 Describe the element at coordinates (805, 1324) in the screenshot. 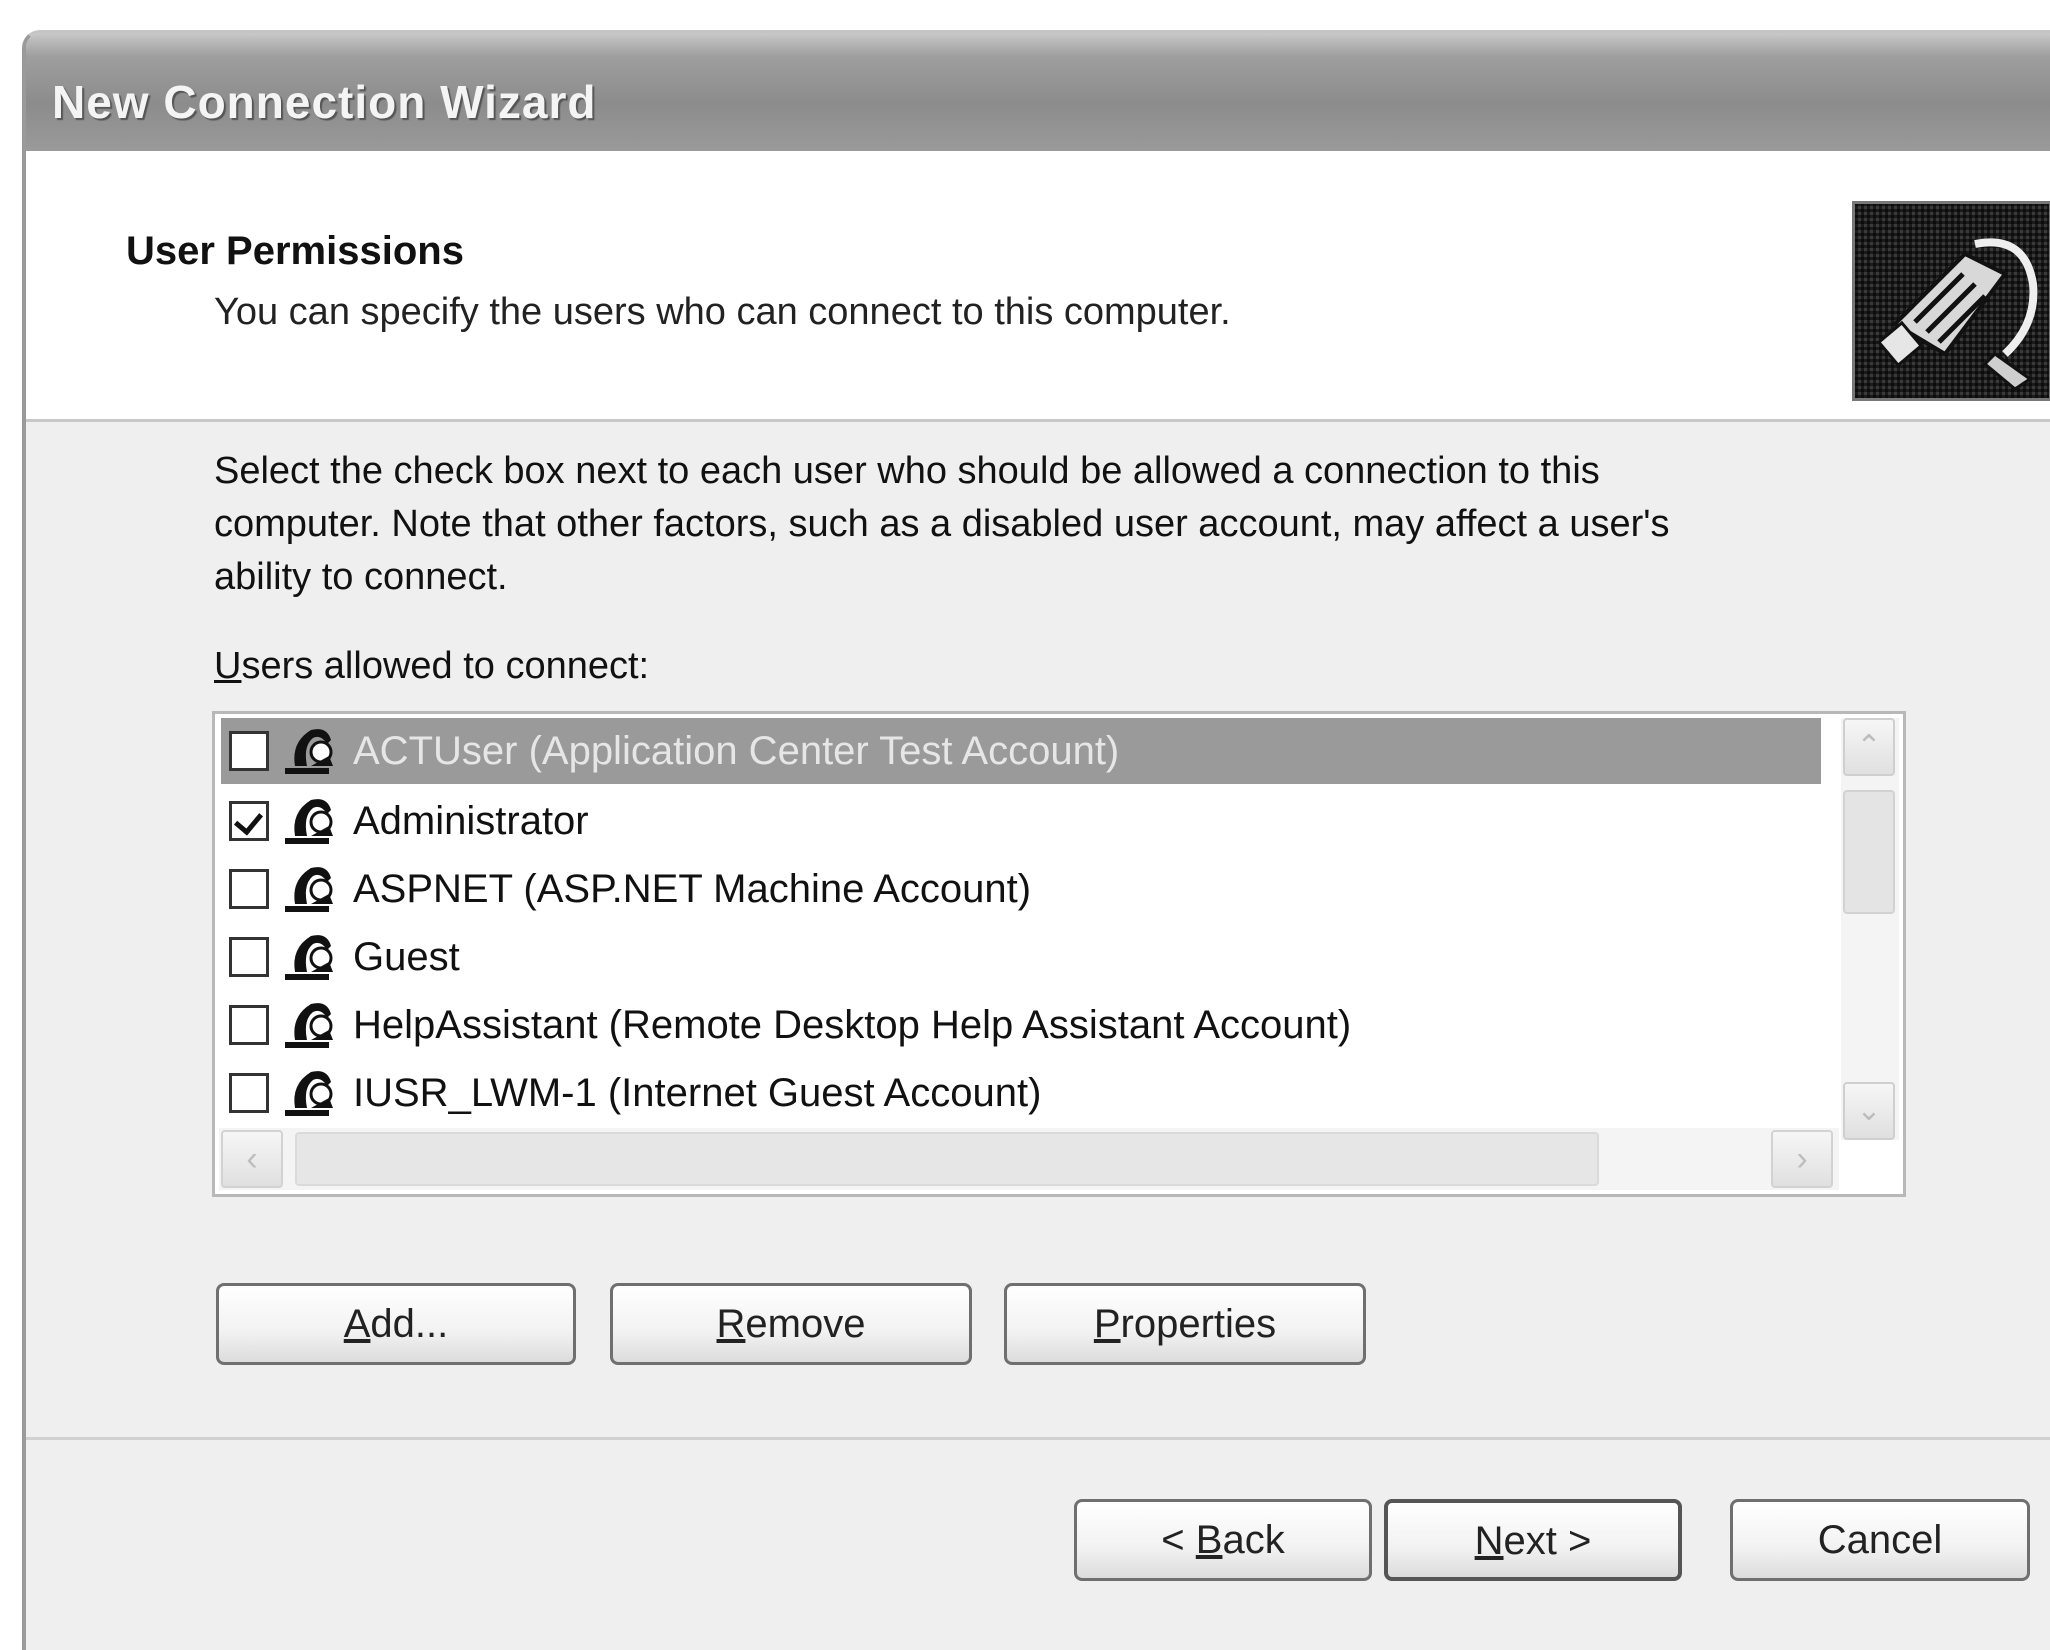

I see `remove-button-label: emove` at that location.